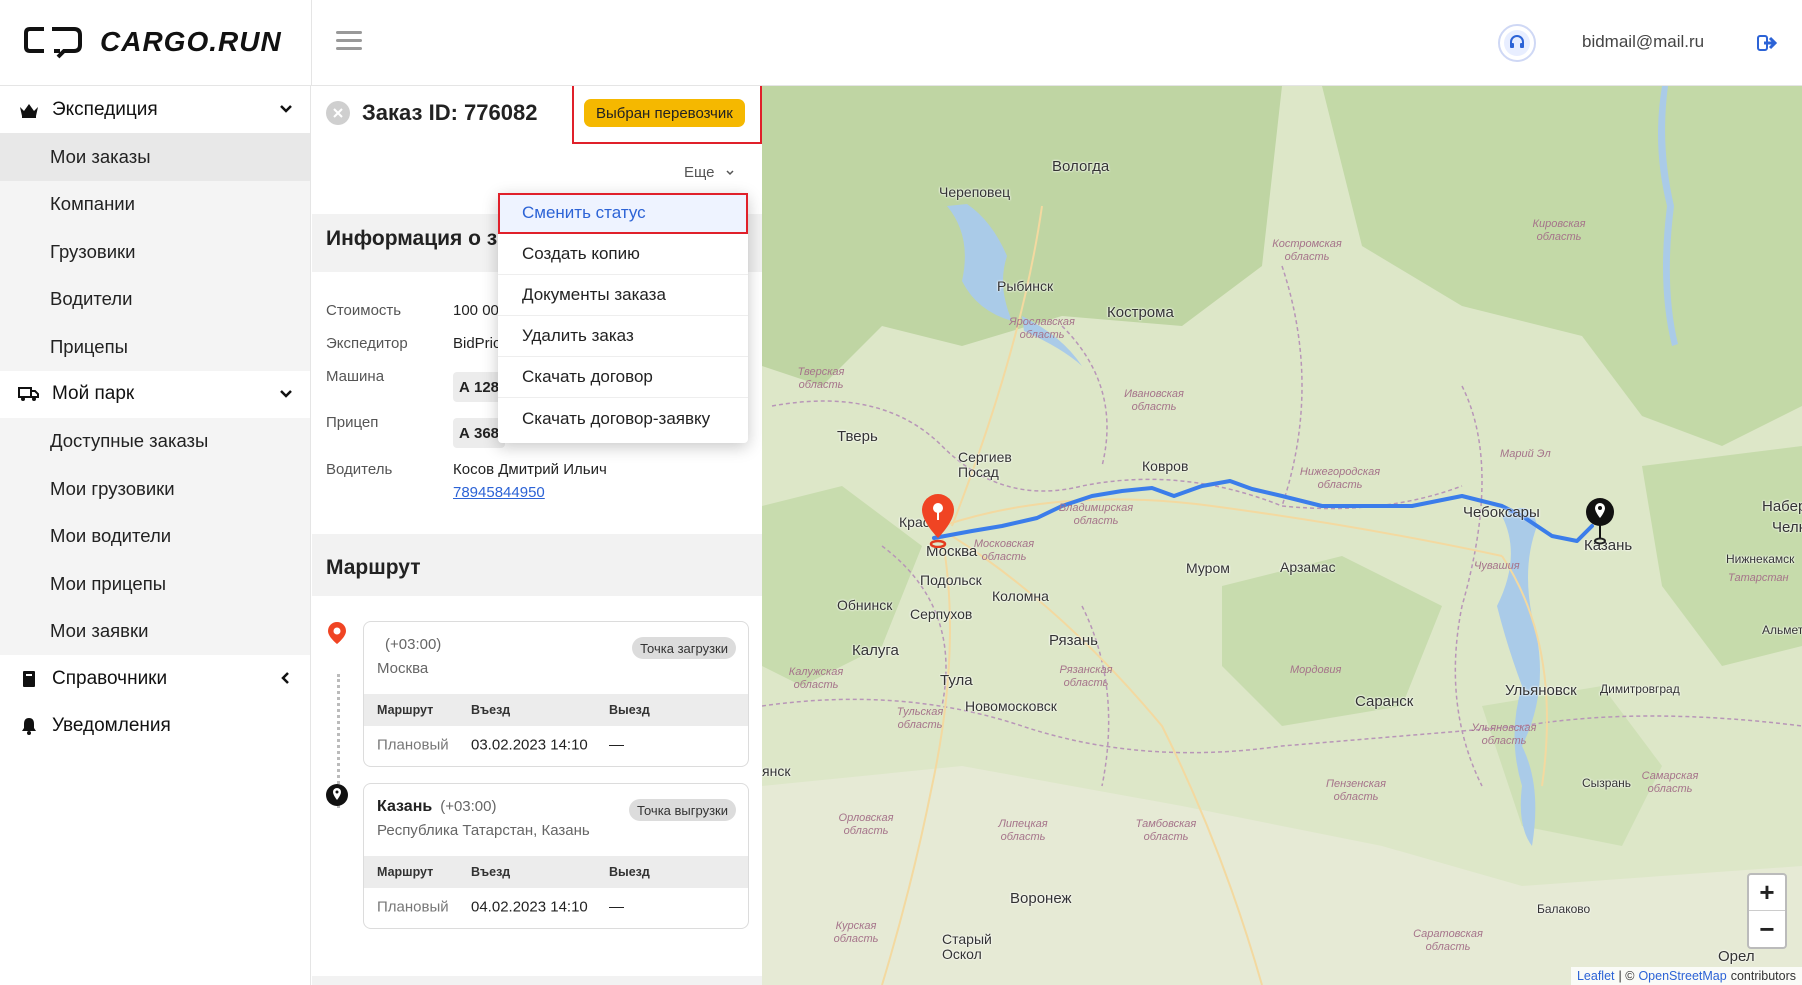 Image resolution: width=1802 pixels, height=985 pixels. I want to click on stop-table-header: Маршрут Въезд Выезд, so click(556, 872).